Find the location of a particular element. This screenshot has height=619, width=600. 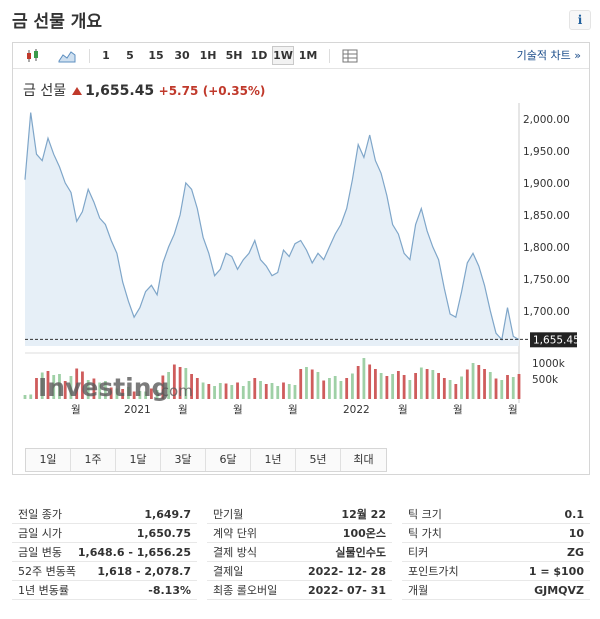

stat-value: 0.1 is located at coordinates (574, 514).